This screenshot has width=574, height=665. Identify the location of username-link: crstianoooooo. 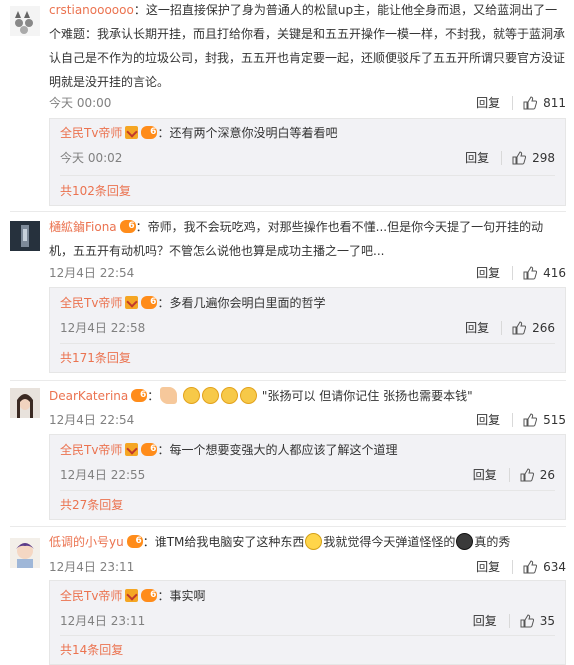
(91, 10).